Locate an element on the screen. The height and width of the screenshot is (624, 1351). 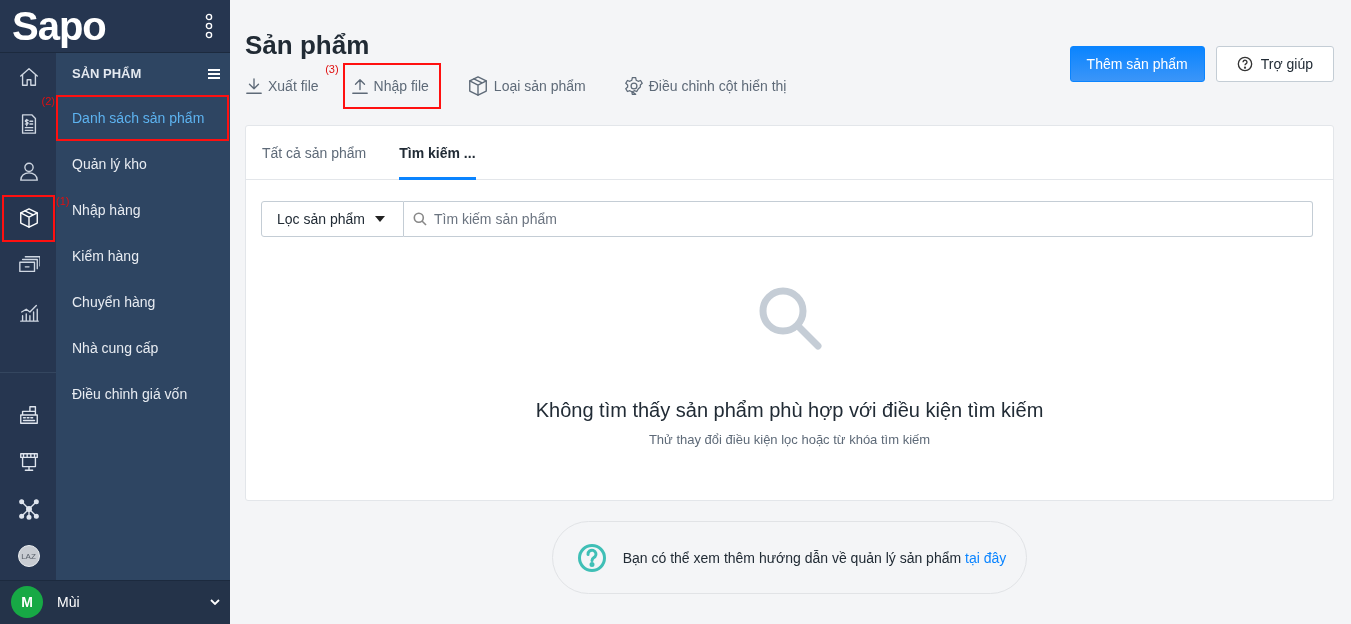
toolbar-link: Loại sản phẩm is located at coordinates (528, 86).